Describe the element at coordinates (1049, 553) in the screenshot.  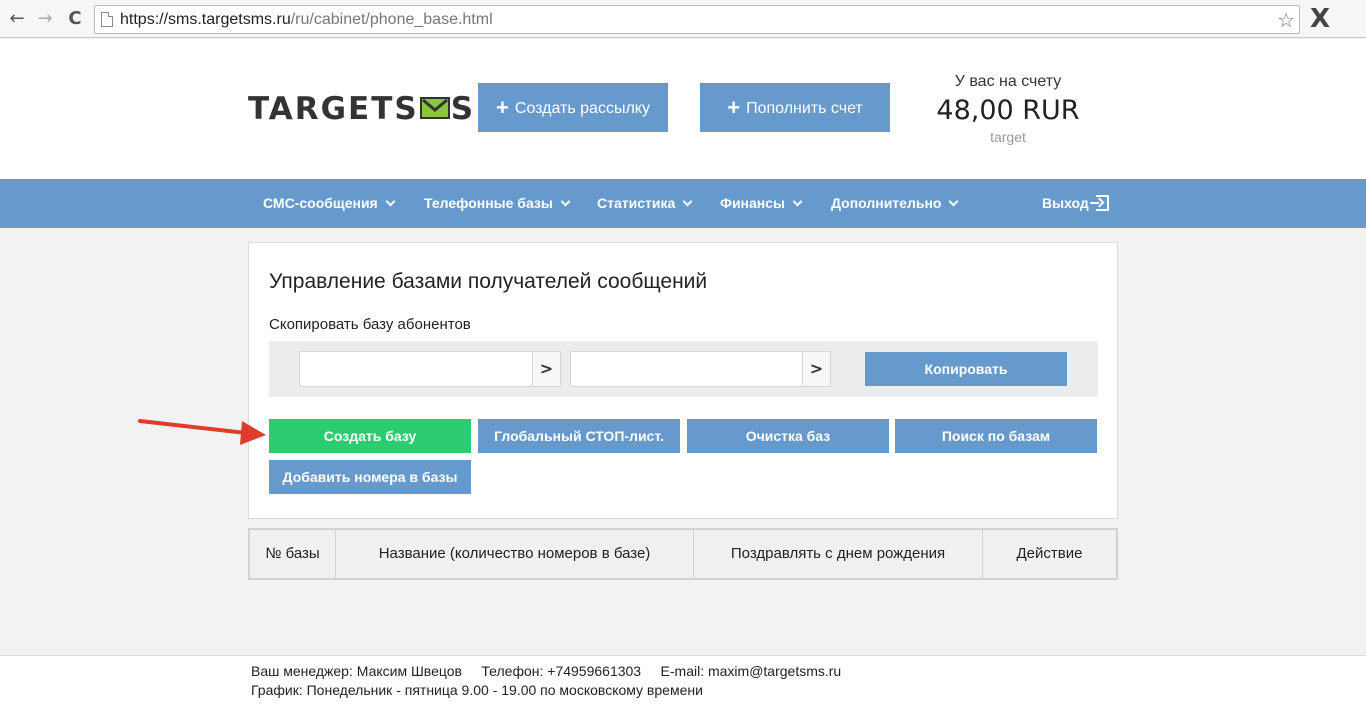
I see `table-header-cell: Действие` at that location.